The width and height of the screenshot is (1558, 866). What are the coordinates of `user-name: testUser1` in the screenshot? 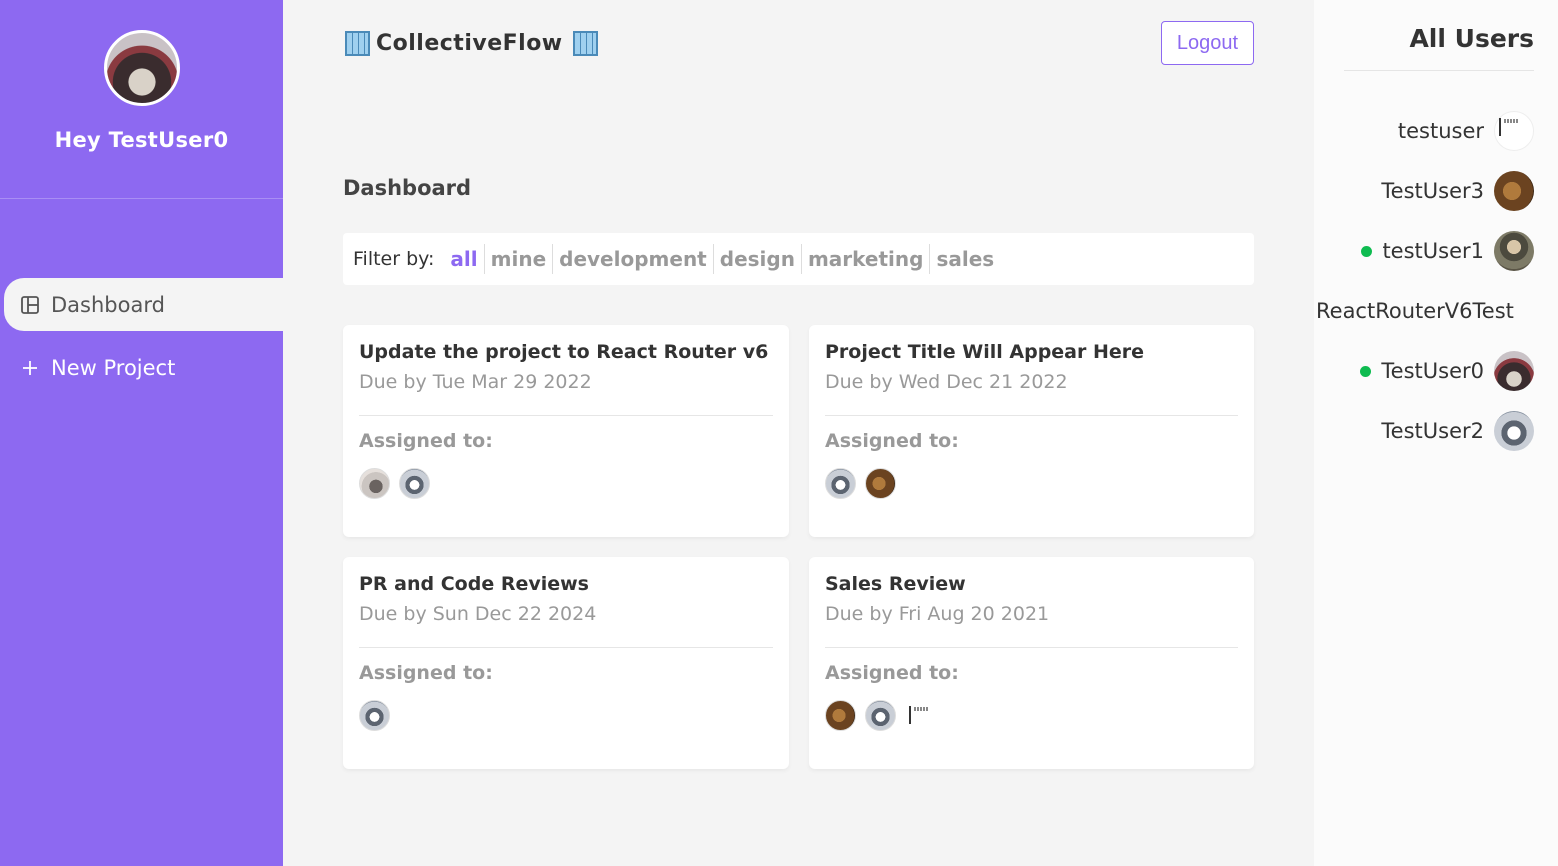 It's located at (1433, 251).